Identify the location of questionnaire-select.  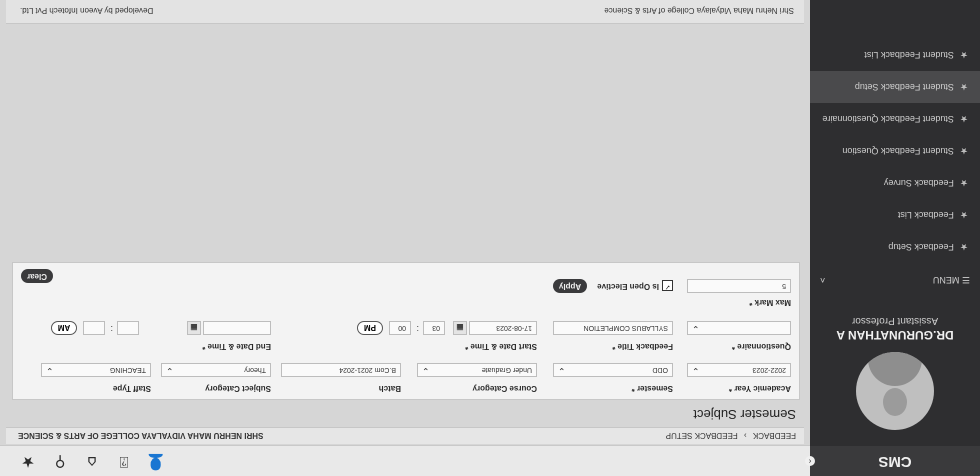
(739, 328).